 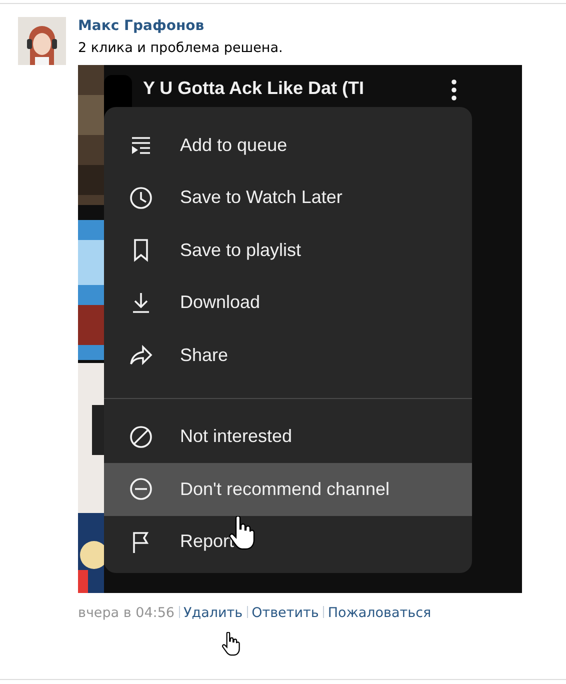 I want to click on video-title: Y U Gotta Ack Like Dat (TI, so click(x=253, y=88).